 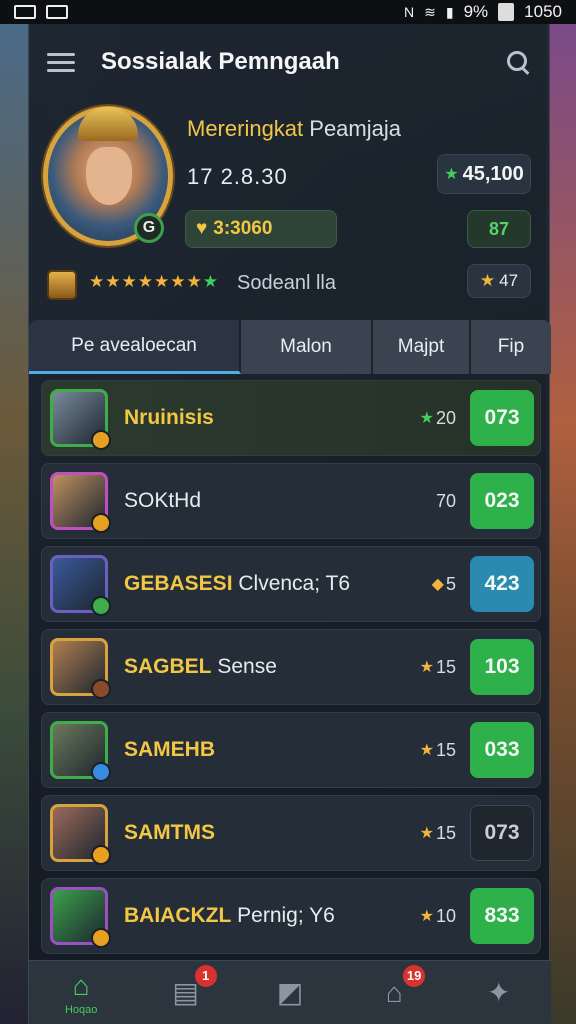 I want to click on rank-title: Mereringkat Peamjaja, so click(x=294, y=129).